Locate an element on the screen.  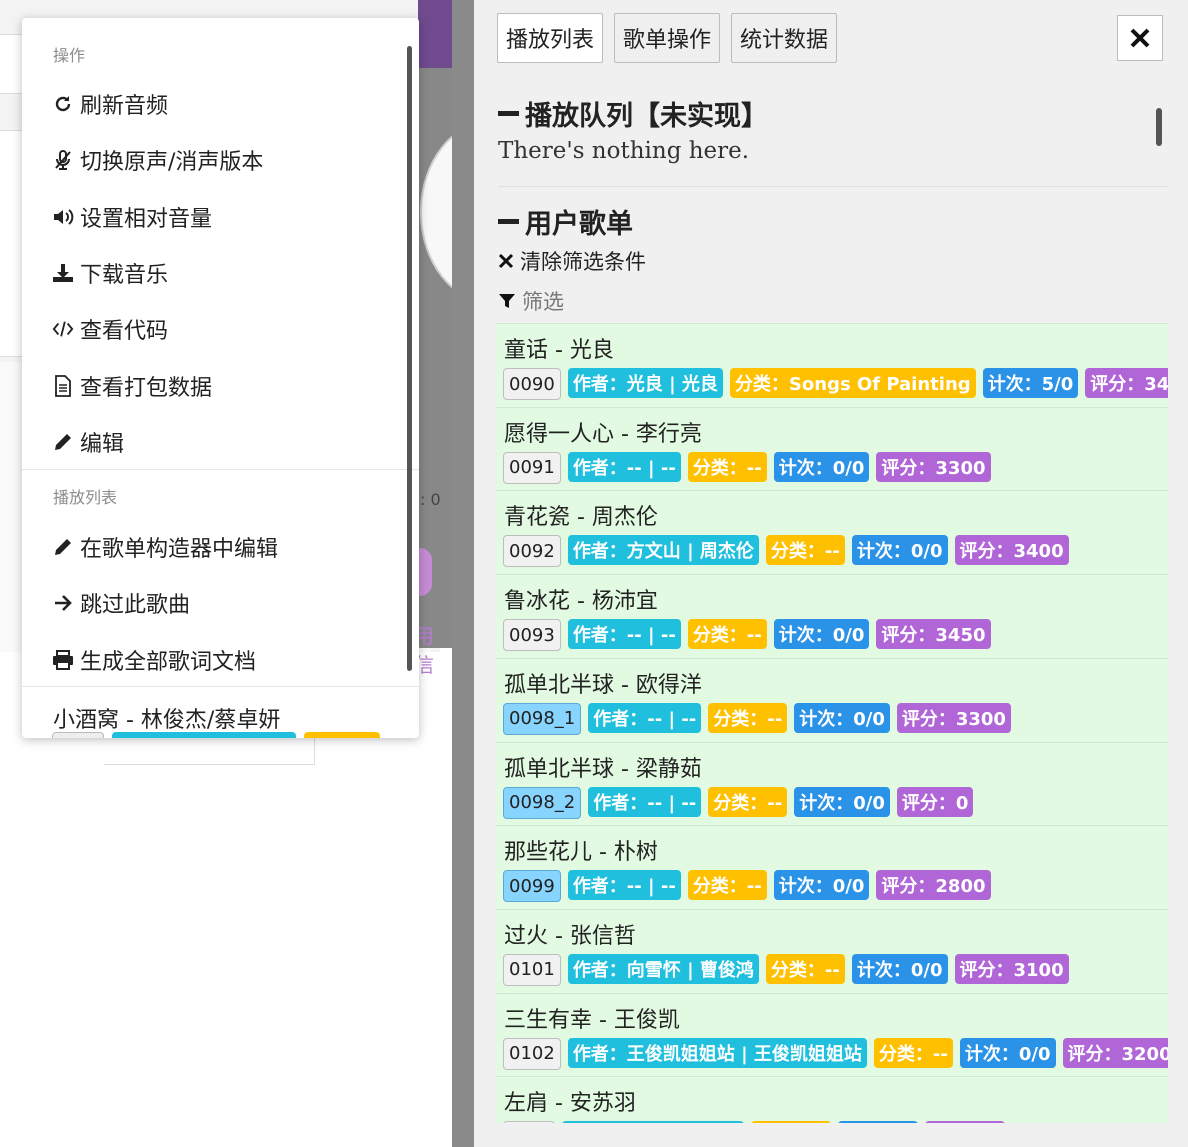
download-icon is located at coordinates (63, 273).